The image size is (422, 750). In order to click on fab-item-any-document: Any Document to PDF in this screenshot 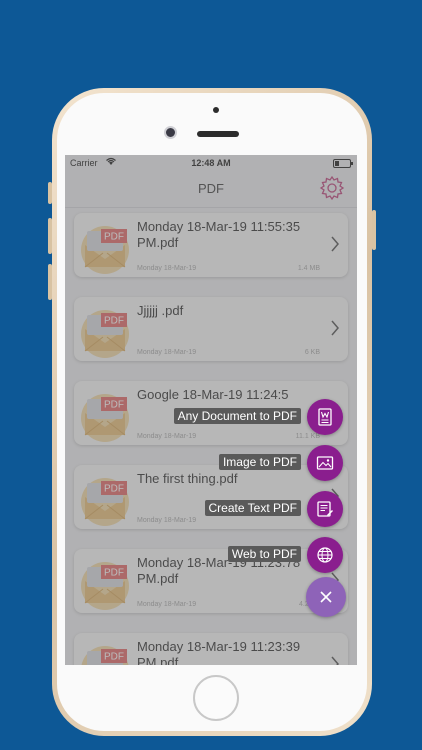, I will do `click(211, 417)`.